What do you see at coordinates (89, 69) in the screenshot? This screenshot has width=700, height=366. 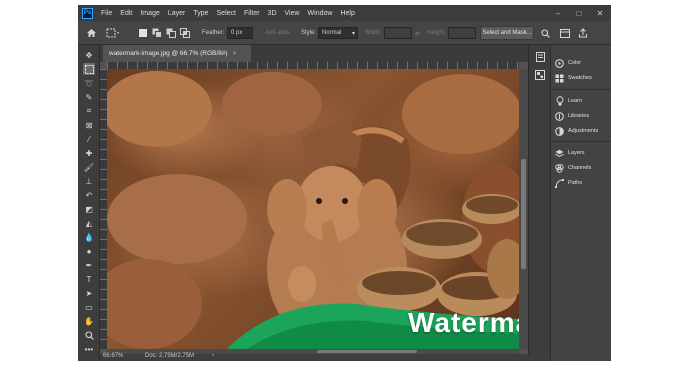 I see `rectangular-marquee-tool-icon` at bounding box center [89, 69].